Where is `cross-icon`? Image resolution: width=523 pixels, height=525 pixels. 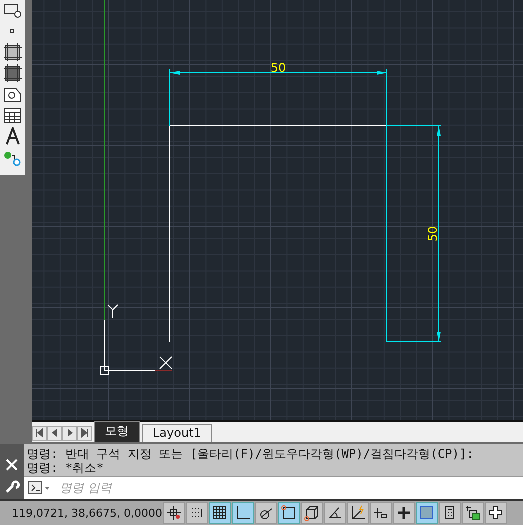 cross-icon is located at coordinates (404, 513).